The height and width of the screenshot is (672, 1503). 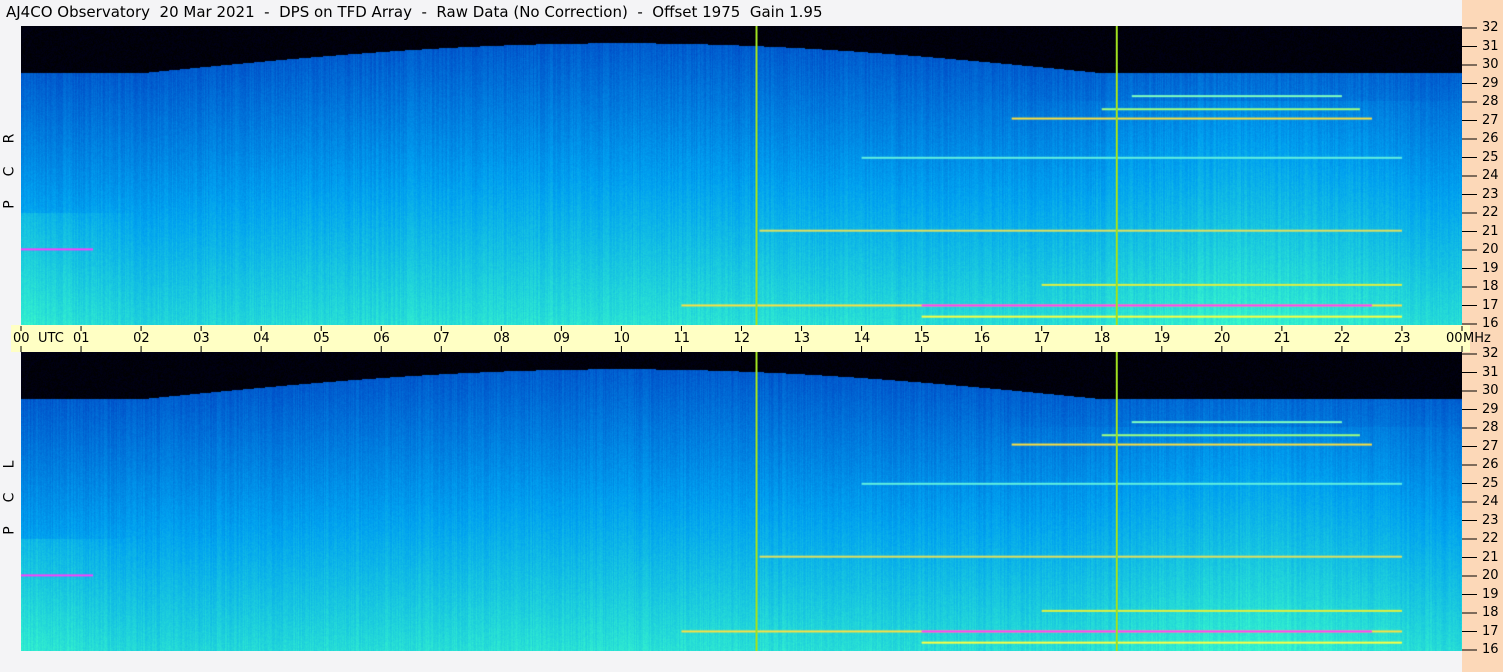 I want to click on time-tick-label: 12, so click(x=742, y=338).